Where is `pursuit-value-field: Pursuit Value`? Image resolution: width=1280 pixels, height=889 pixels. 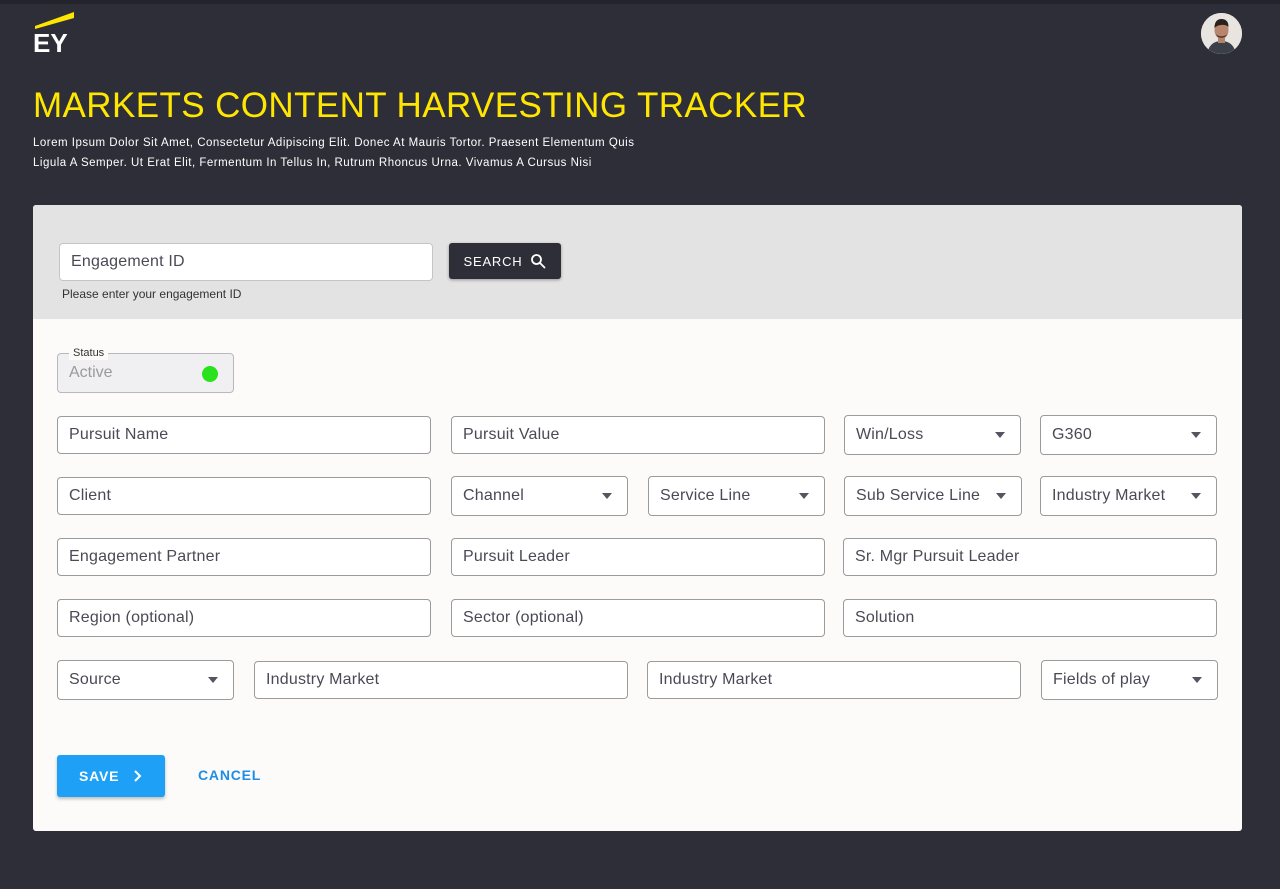 pursuit-value-field: Pursuit Value is located at coordinates (638, 435).